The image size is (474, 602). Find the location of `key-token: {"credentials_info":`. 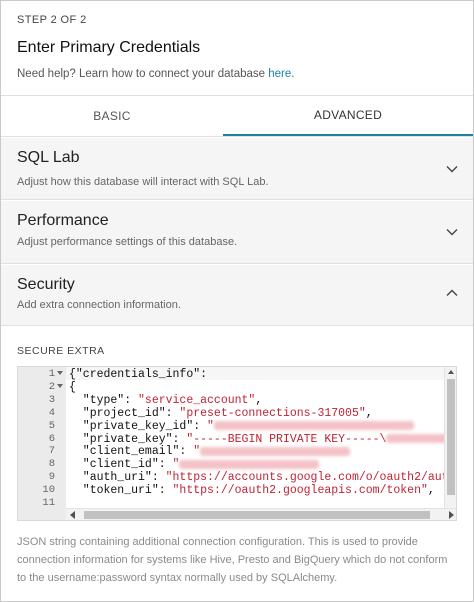

key-token: {"credentials_info": is located at coordinates (138, 374).